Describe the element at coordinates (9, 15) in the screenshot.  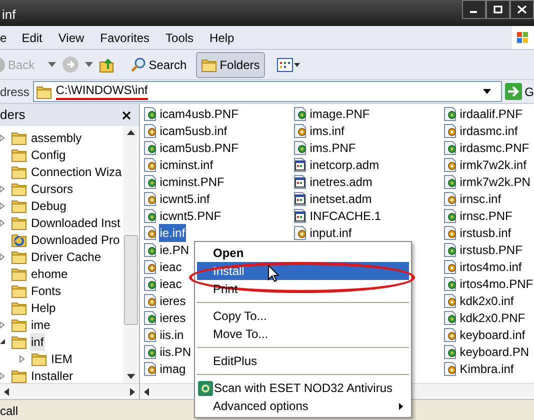
I see `window-title: inf` at that location.